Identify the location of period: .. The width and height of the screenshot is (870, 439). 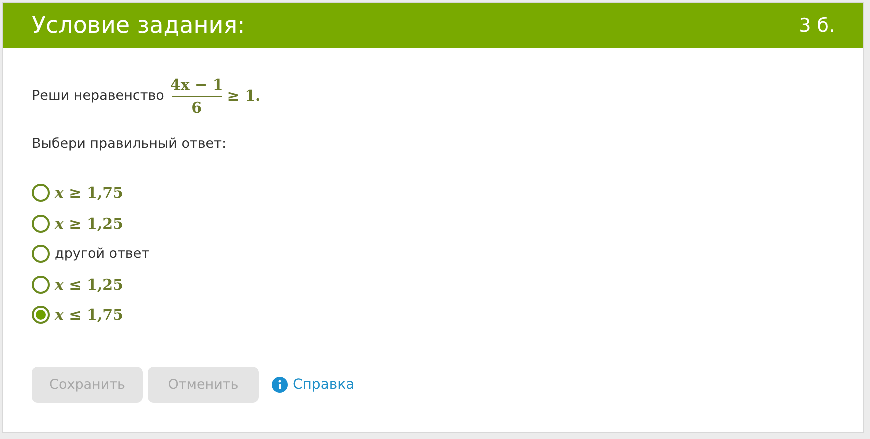
(258, 96).